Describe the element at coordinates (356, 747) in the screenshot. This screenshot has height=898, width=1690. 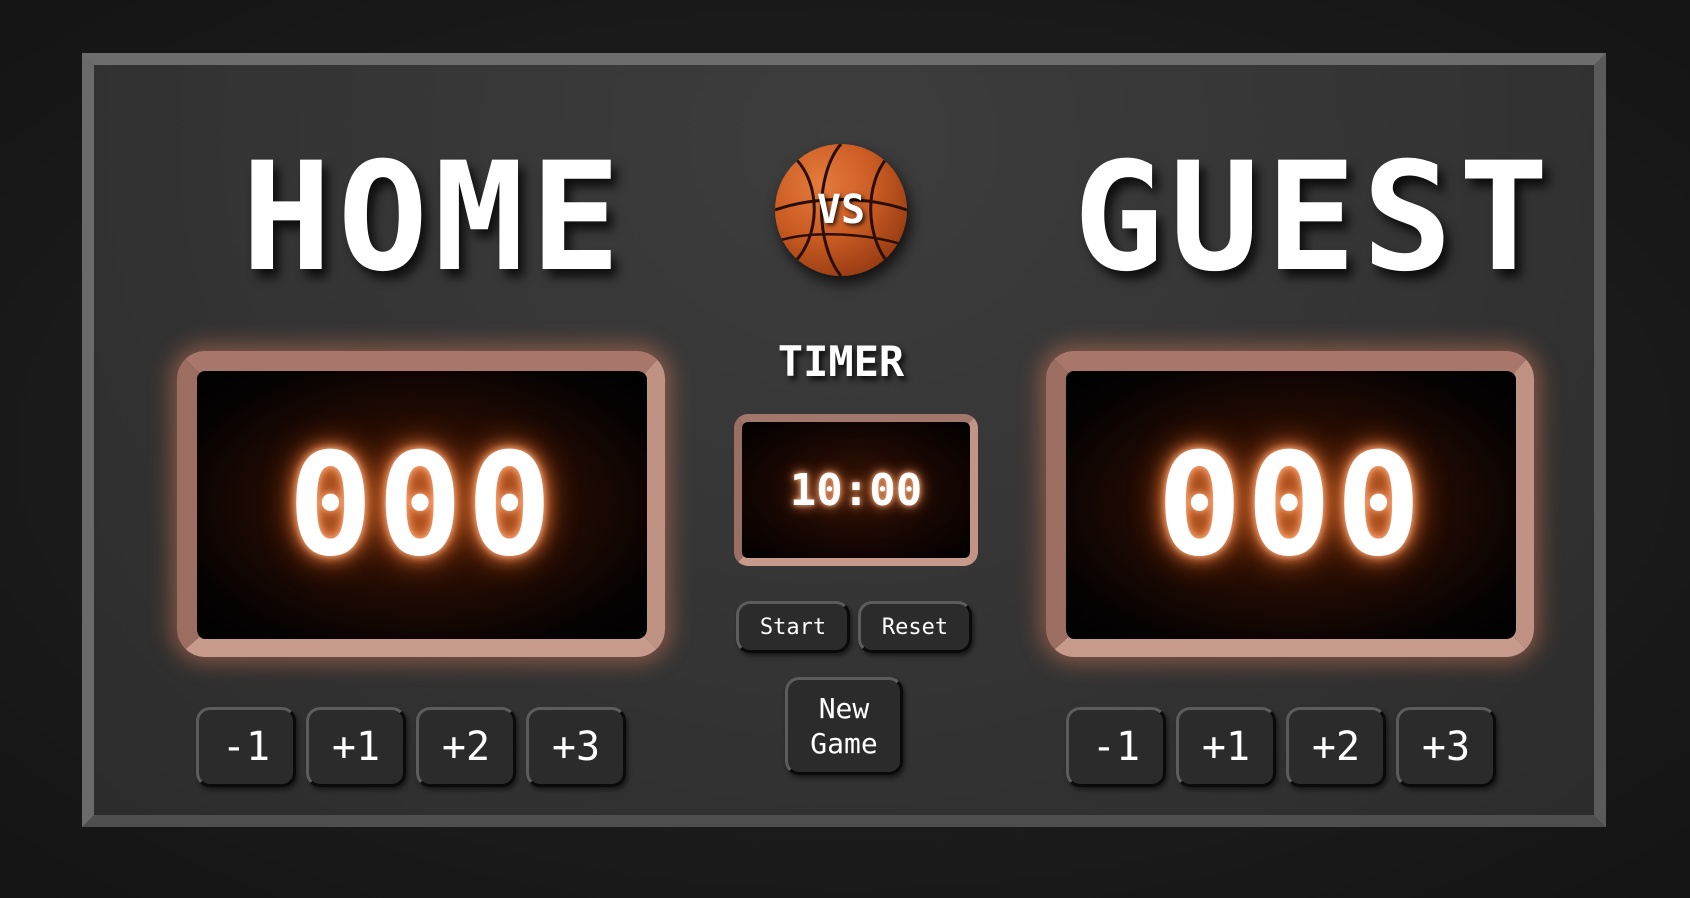
I see `home-plus-1-button: +1` at that location.